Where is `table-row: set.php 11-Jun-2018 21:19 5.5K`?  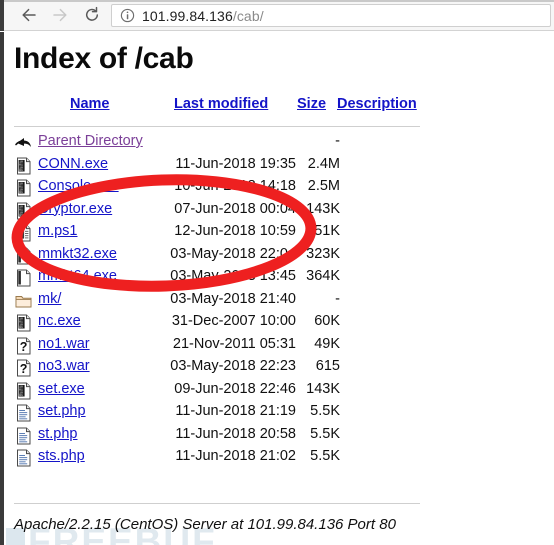
table-row: set.php 11-Jun-2018 21:19 5.5K is located at coordinates (224, 413).